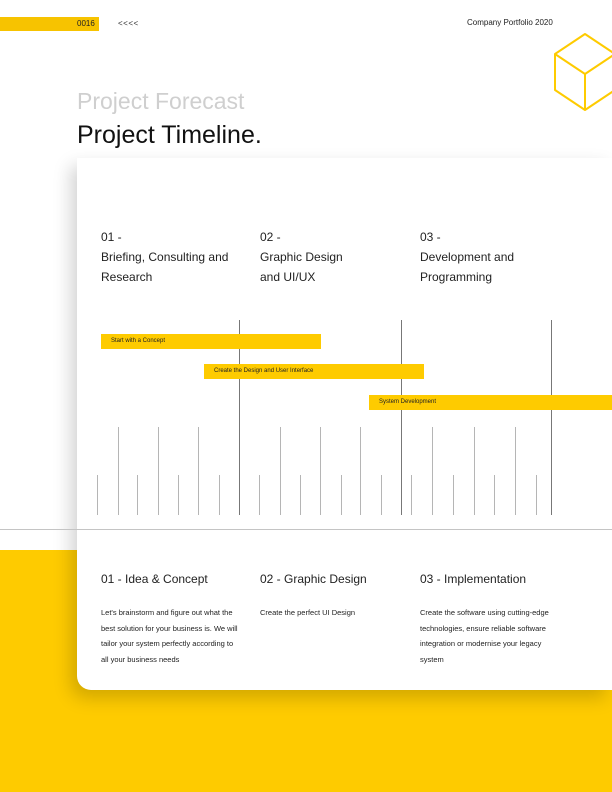 The width and height of the screenshot is (612, 792). What do you see at coordinates (301, 267) in the screenshot?
I see `phase-name: Graphic Design and UI/UX` at bounding box center [301, 267].